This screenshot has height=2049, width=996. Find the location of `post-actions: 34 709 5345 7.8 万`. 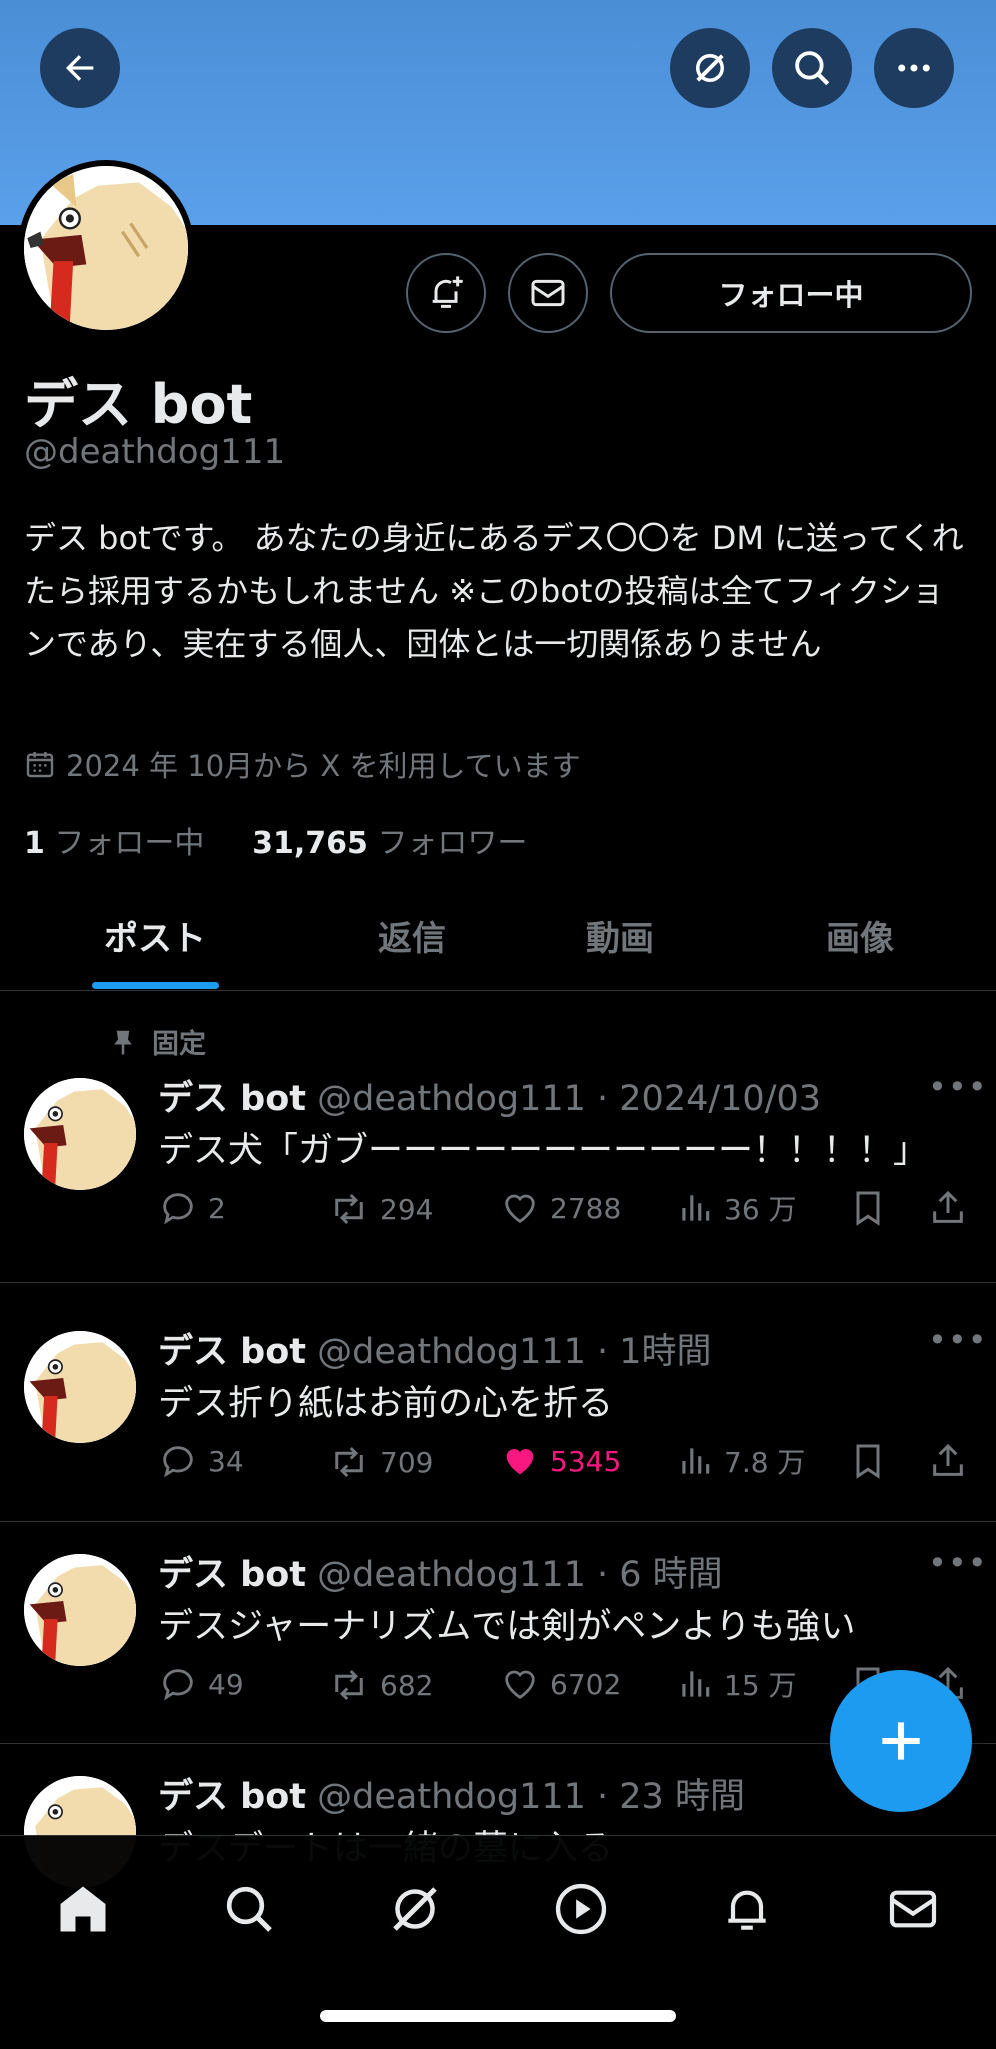

post-actions: 34 709 5345 7.8 万 is located at coordinates (568, 1466).